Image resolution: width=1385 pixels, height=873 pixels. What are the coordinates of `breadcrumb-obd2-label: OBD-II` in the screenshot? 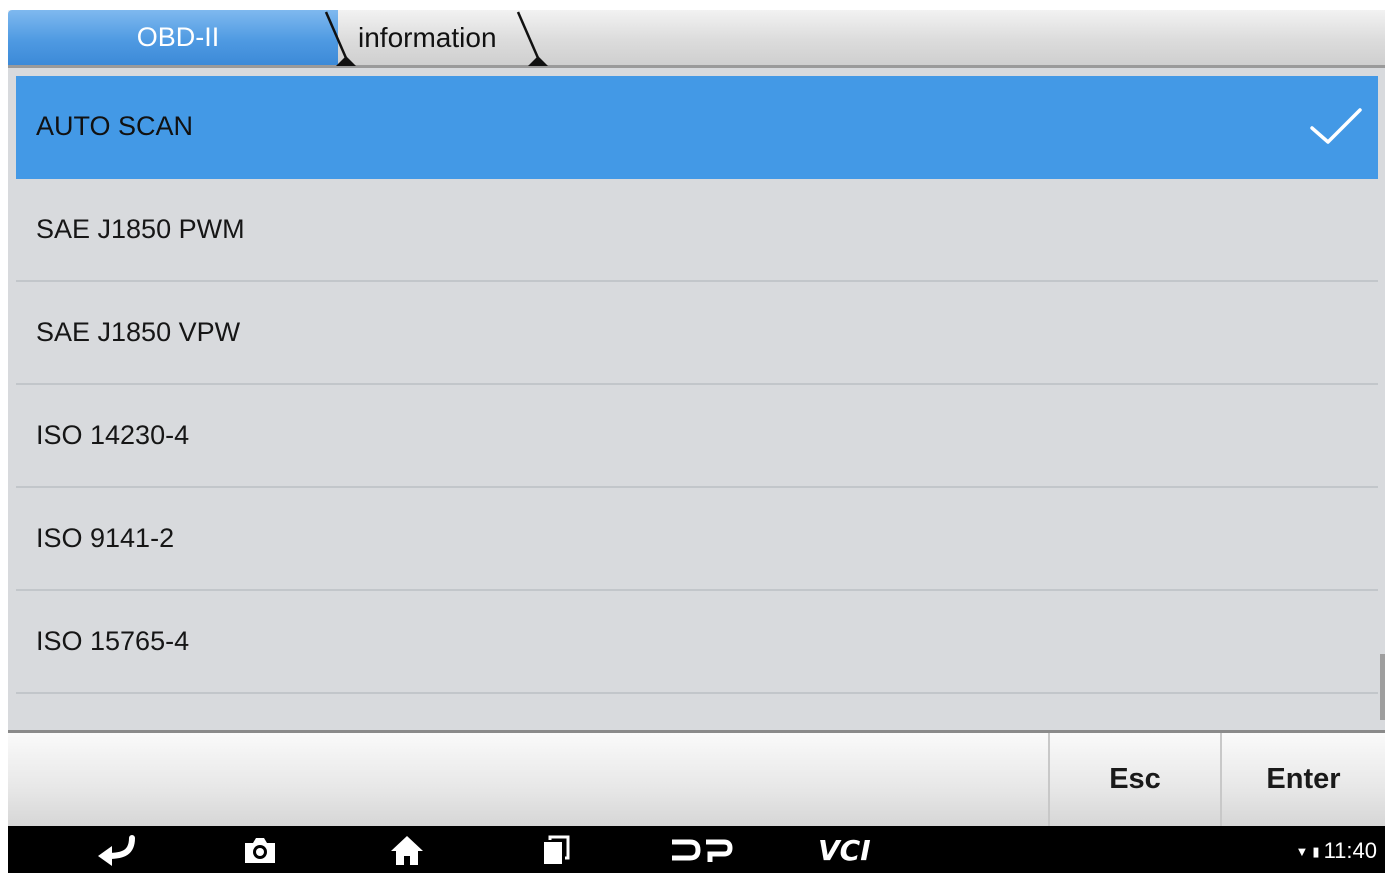 It's located at (178, 37).